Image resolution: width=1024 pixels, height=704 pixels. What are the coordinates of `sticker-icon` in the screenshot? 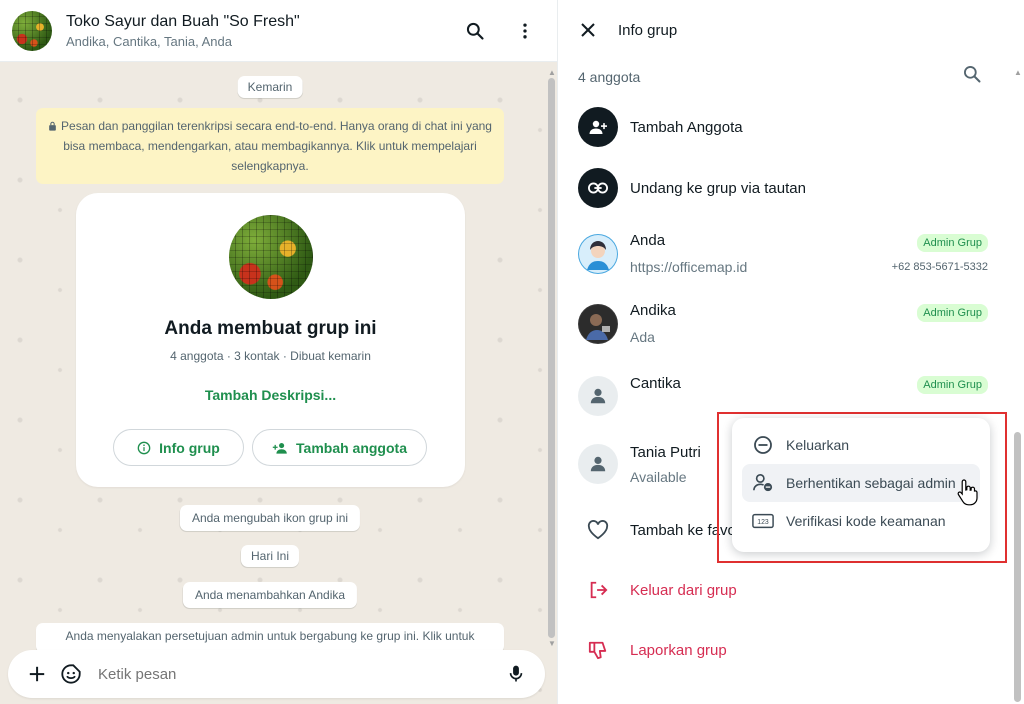 It's located at (71, 674).